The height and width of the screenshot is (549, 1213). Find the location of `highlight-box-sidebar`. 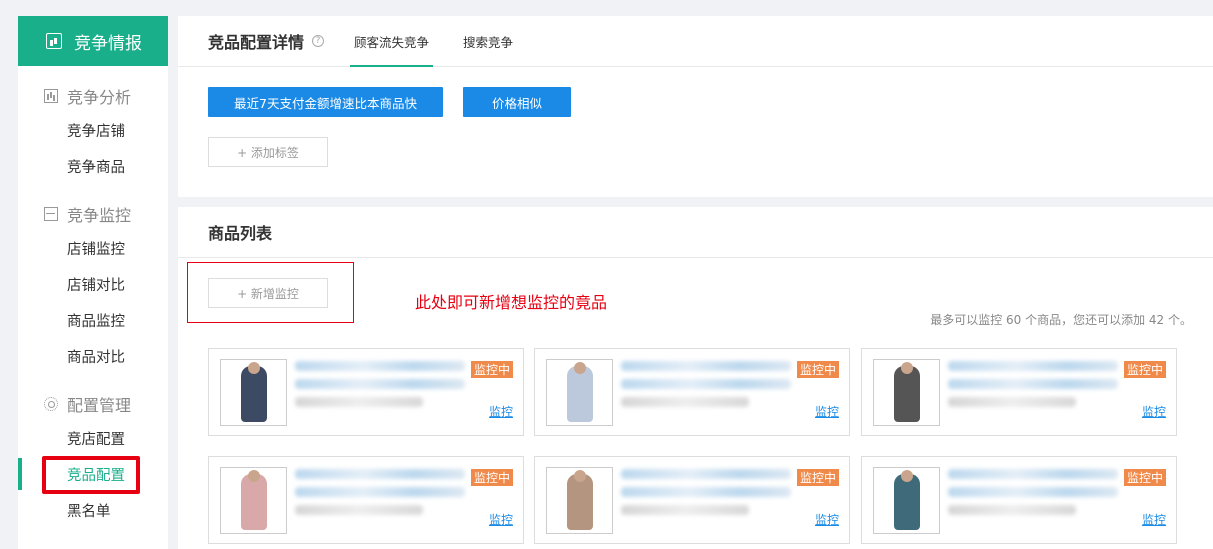

highlight-box-sidebar is located at coordinates (91, 475).